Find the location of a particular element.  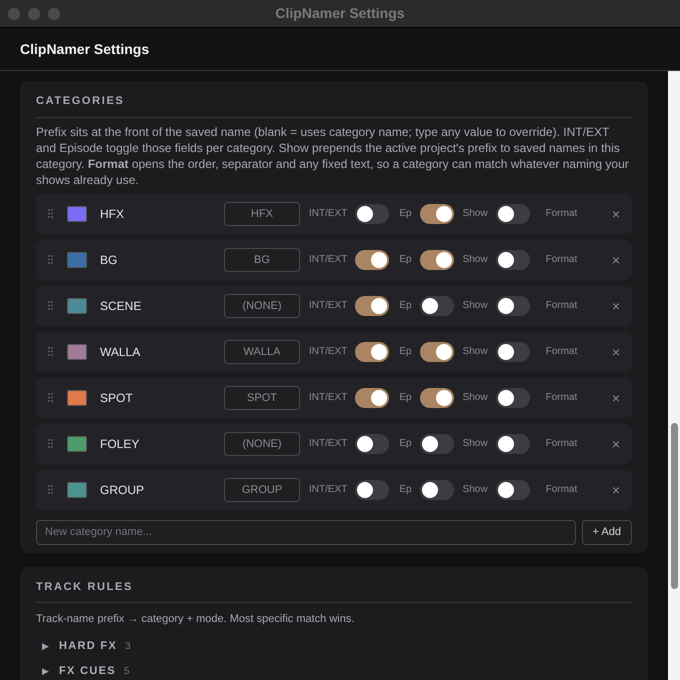

section-heading: TRACK RULES is located at coordinates (334, 590).